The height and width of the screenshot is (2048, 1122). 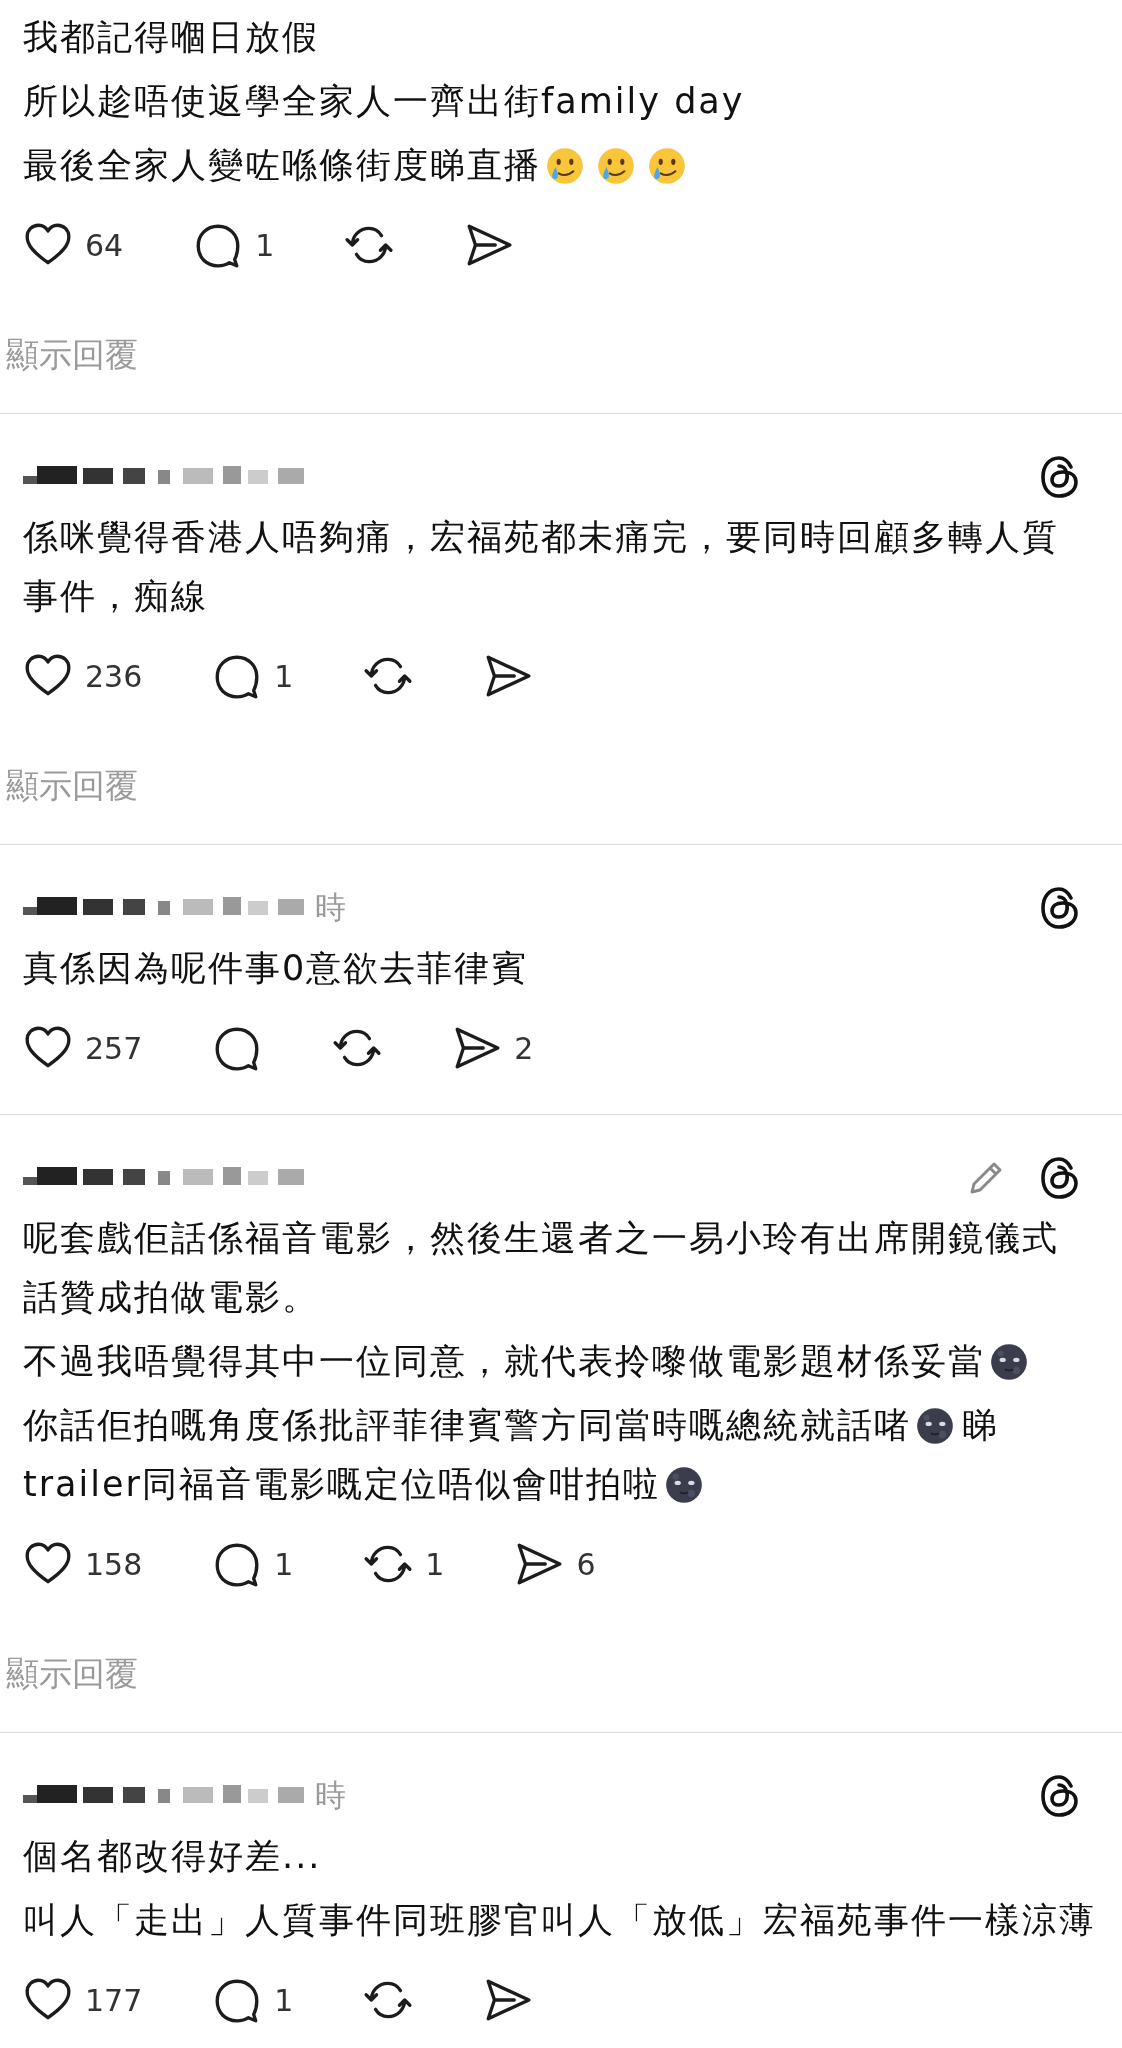 What do you see at coordinates (504, 1361) in the screenshot?
I see `post-text: 不過我唔覺得其中一位同意，就代表拎嚟做電影題材係妥當` at bounding box center [504, 1361].